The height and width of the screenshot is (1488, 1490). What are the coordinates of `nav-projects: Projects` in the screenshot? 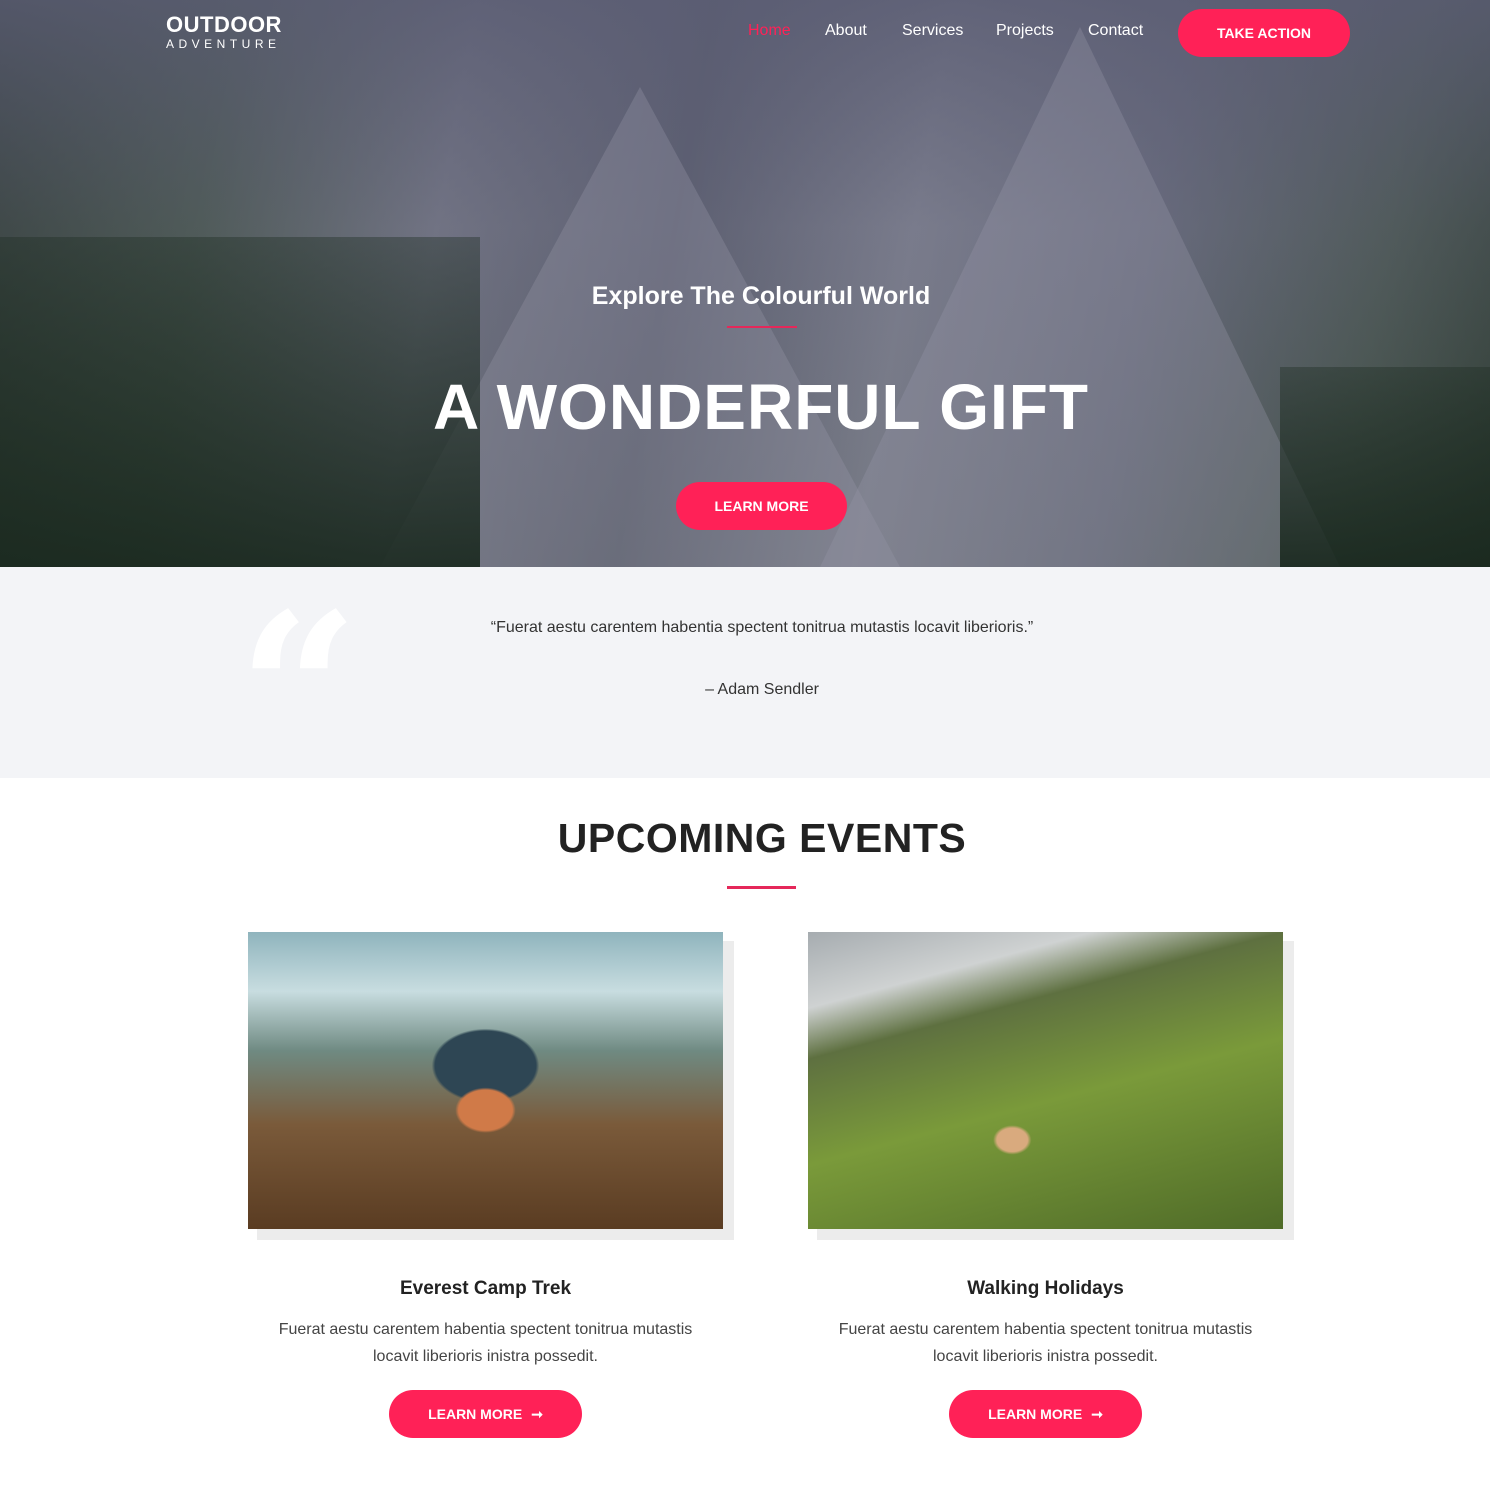 It's located at (1025, 31).